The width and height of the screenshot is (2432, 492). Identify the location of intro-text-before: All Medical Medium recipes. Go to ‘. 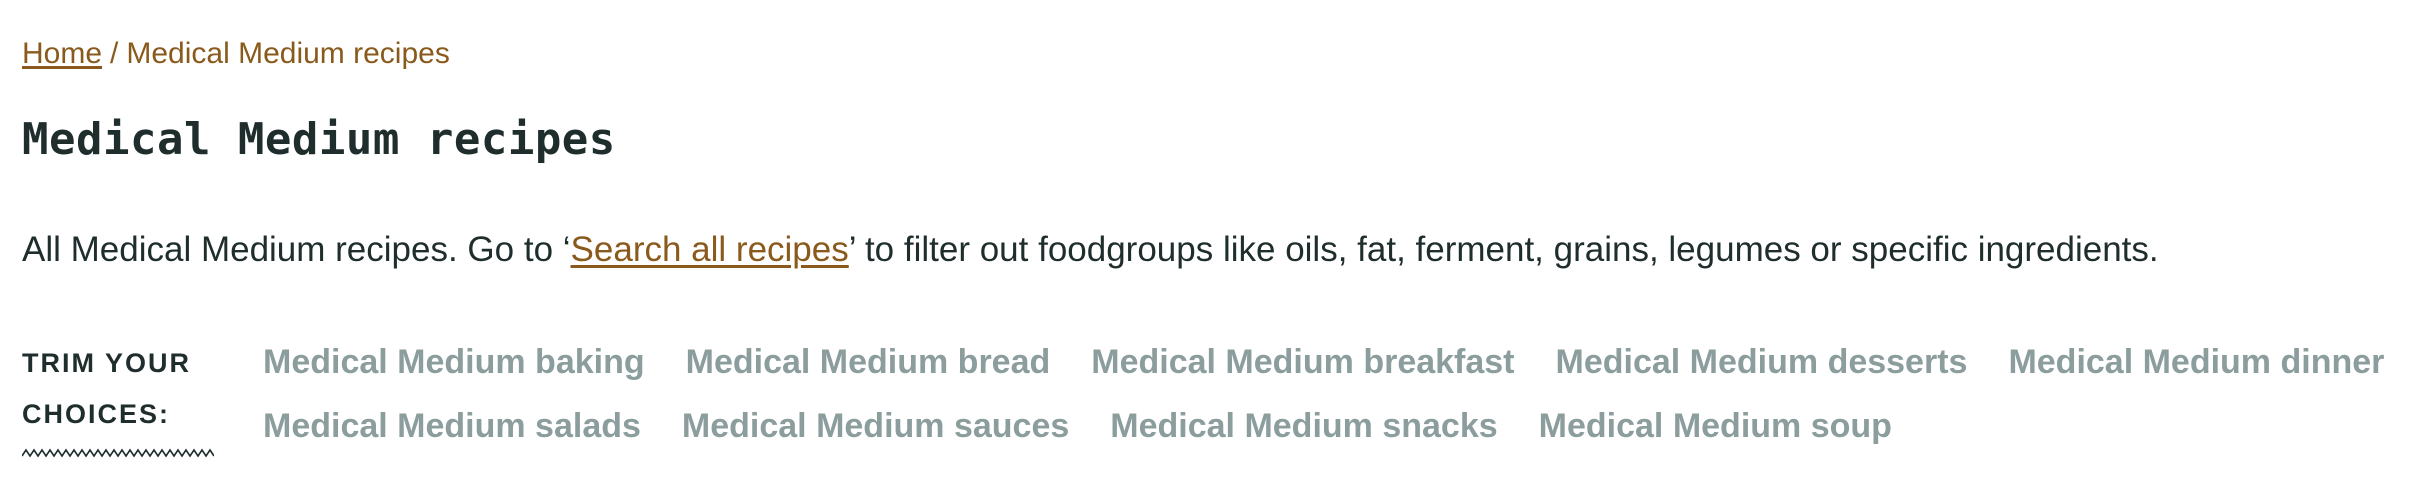
(296, 249).